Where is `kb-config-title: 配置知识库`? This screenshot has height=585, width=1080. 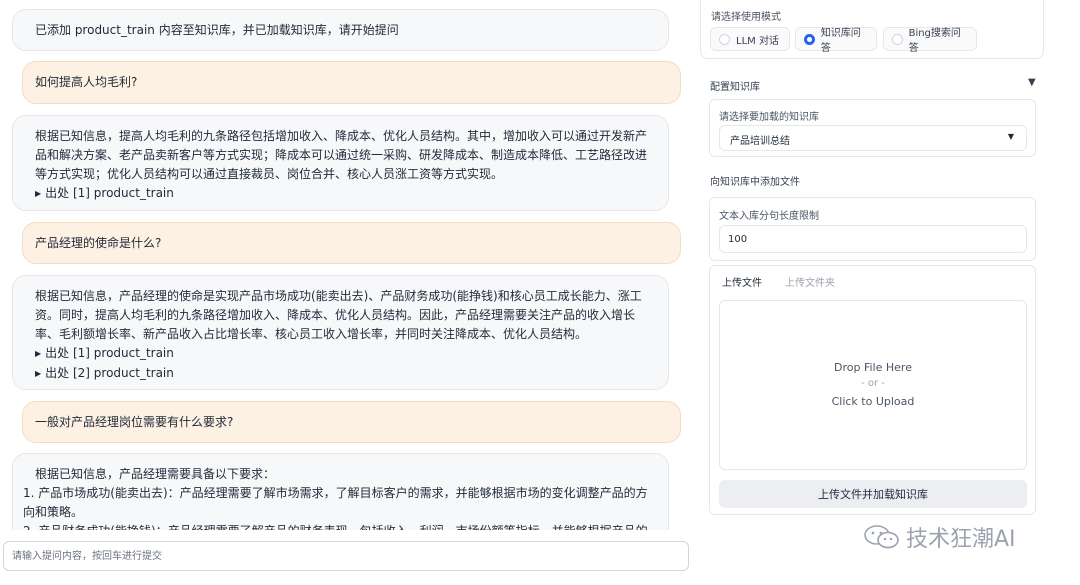 kb-config-title: 配置知识库 is located at coordinates (735, 85).